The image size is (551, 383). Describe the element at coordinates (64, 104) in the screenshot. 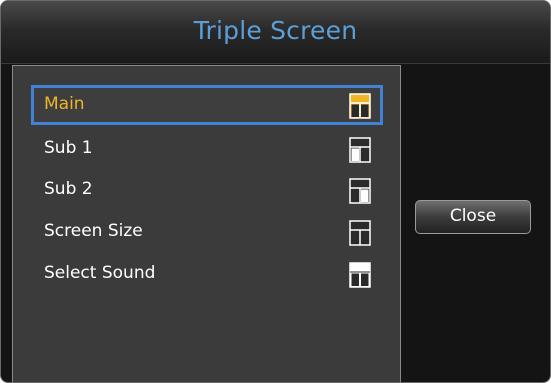

I see `menu-item-label: Main` at that location.